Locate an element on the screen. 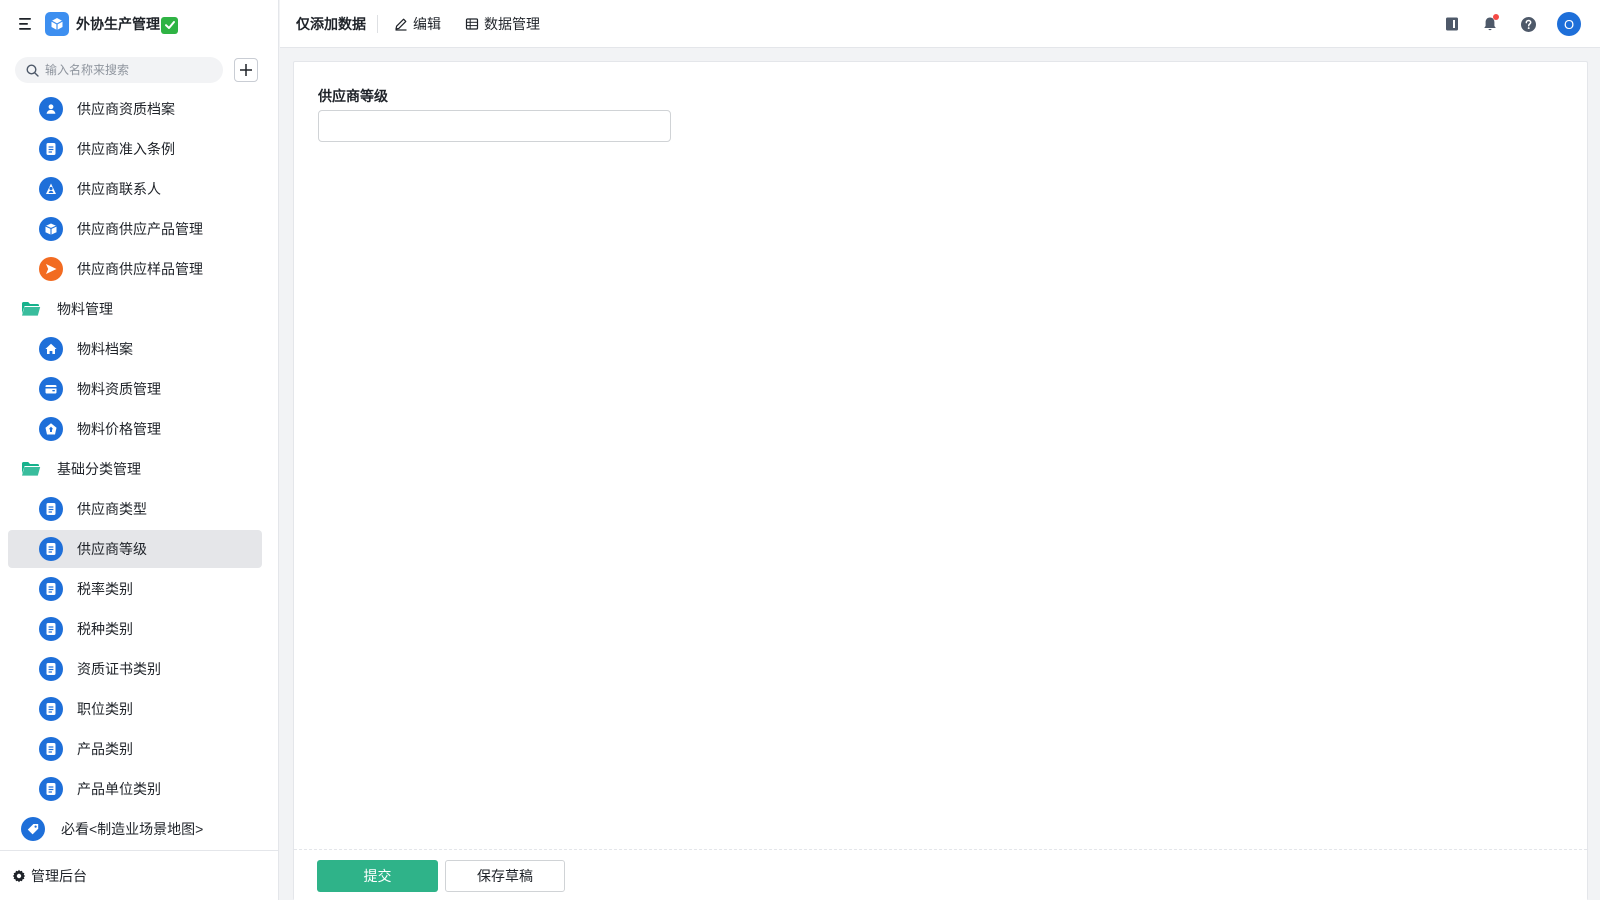 The width and height of the screenshot is (1600, 900). sidebar-item-label: 物料管理 is located at coordinates (85, 309).